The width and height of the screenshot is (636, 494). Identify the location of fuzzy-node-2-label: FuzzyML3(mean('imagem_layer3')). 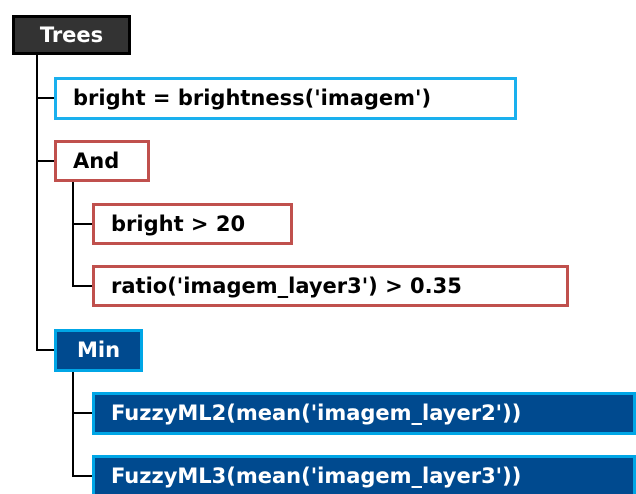
(316, 476).